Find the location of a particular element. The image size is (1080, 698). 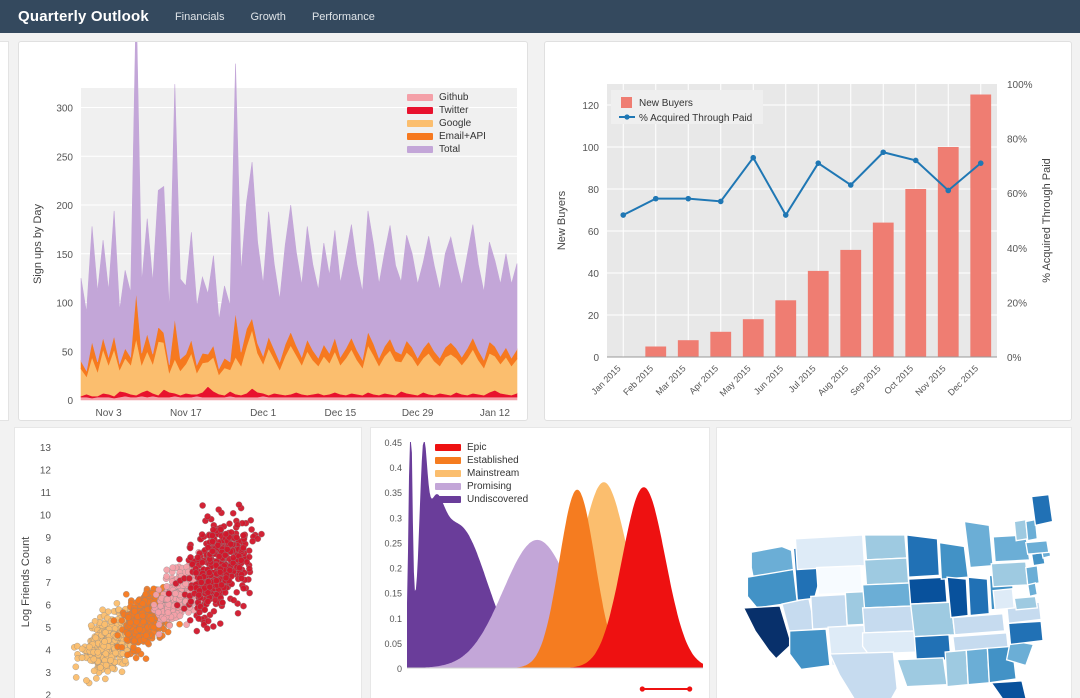

bar-Feb-2015 is located at coordinates (656, 351).